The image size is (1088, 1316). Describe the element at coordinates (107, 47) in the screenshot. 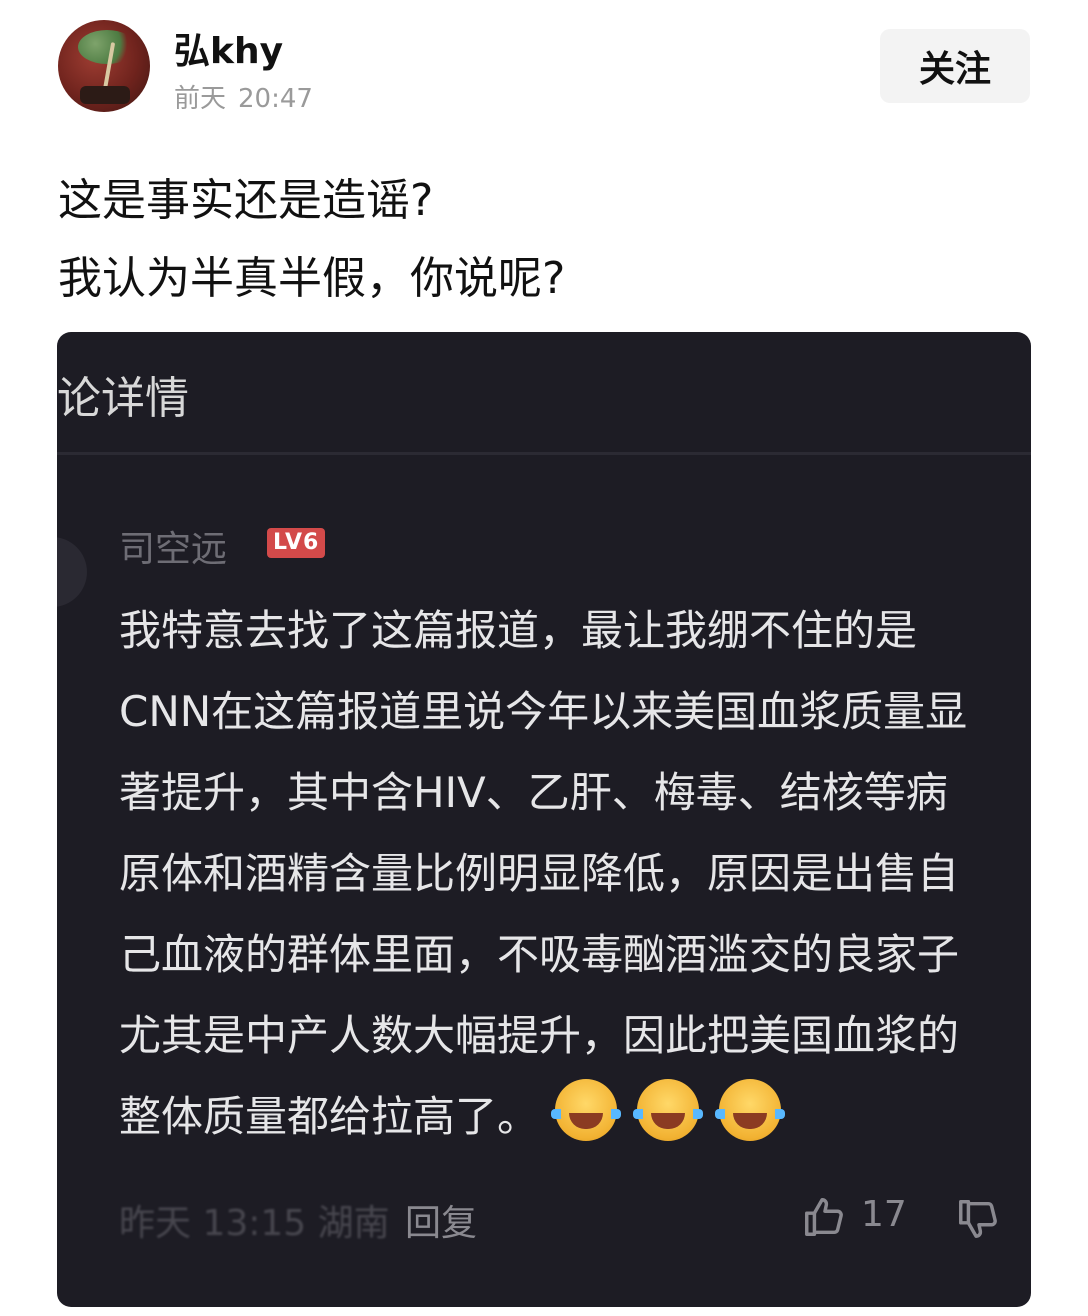

I see `avatar-plant-leaves` at that location.